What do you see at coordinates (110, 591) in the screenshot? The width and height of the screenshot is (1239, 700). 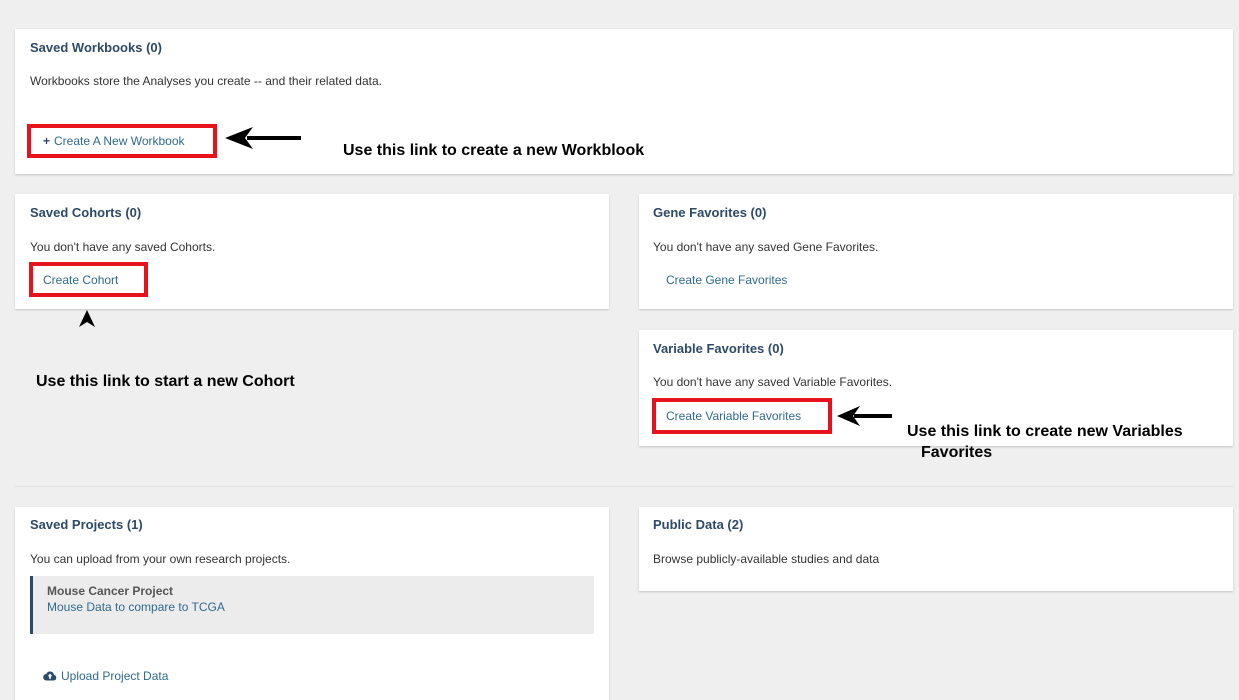 I see `project-name: Mouse Cancer Project` at bounding box center [110, 591].